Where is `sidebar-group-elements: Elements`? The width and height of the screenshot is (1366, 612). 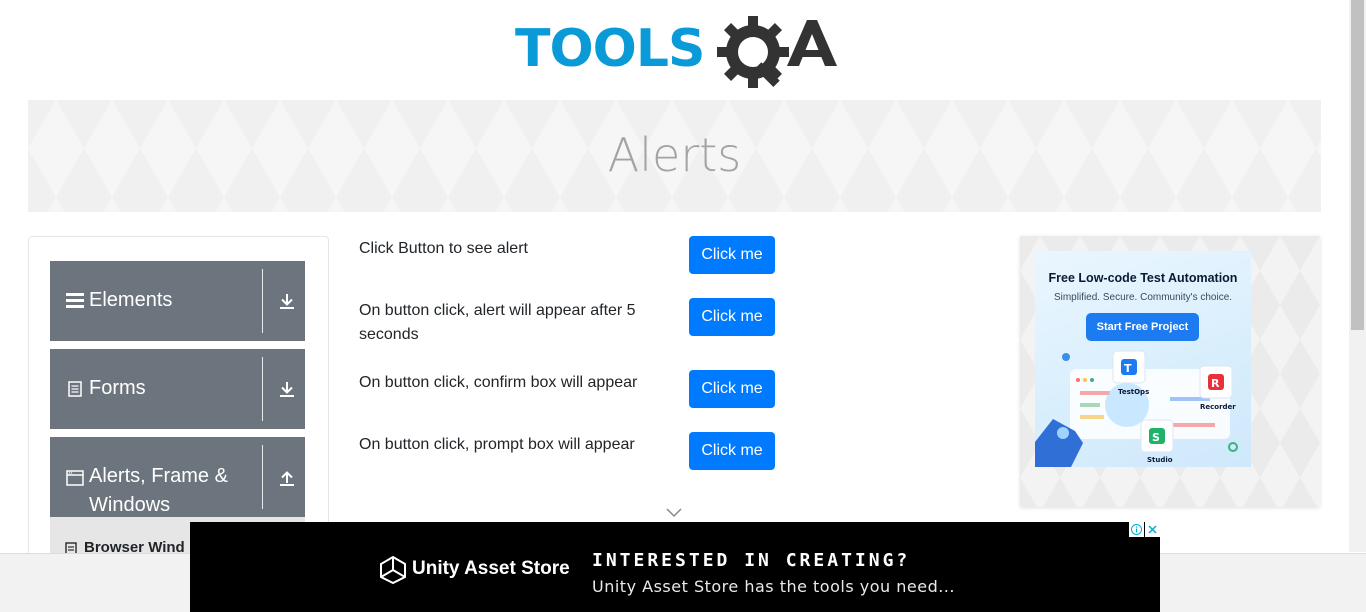
sidebar-group-elements: Elements is located at coordinates (177, 301).